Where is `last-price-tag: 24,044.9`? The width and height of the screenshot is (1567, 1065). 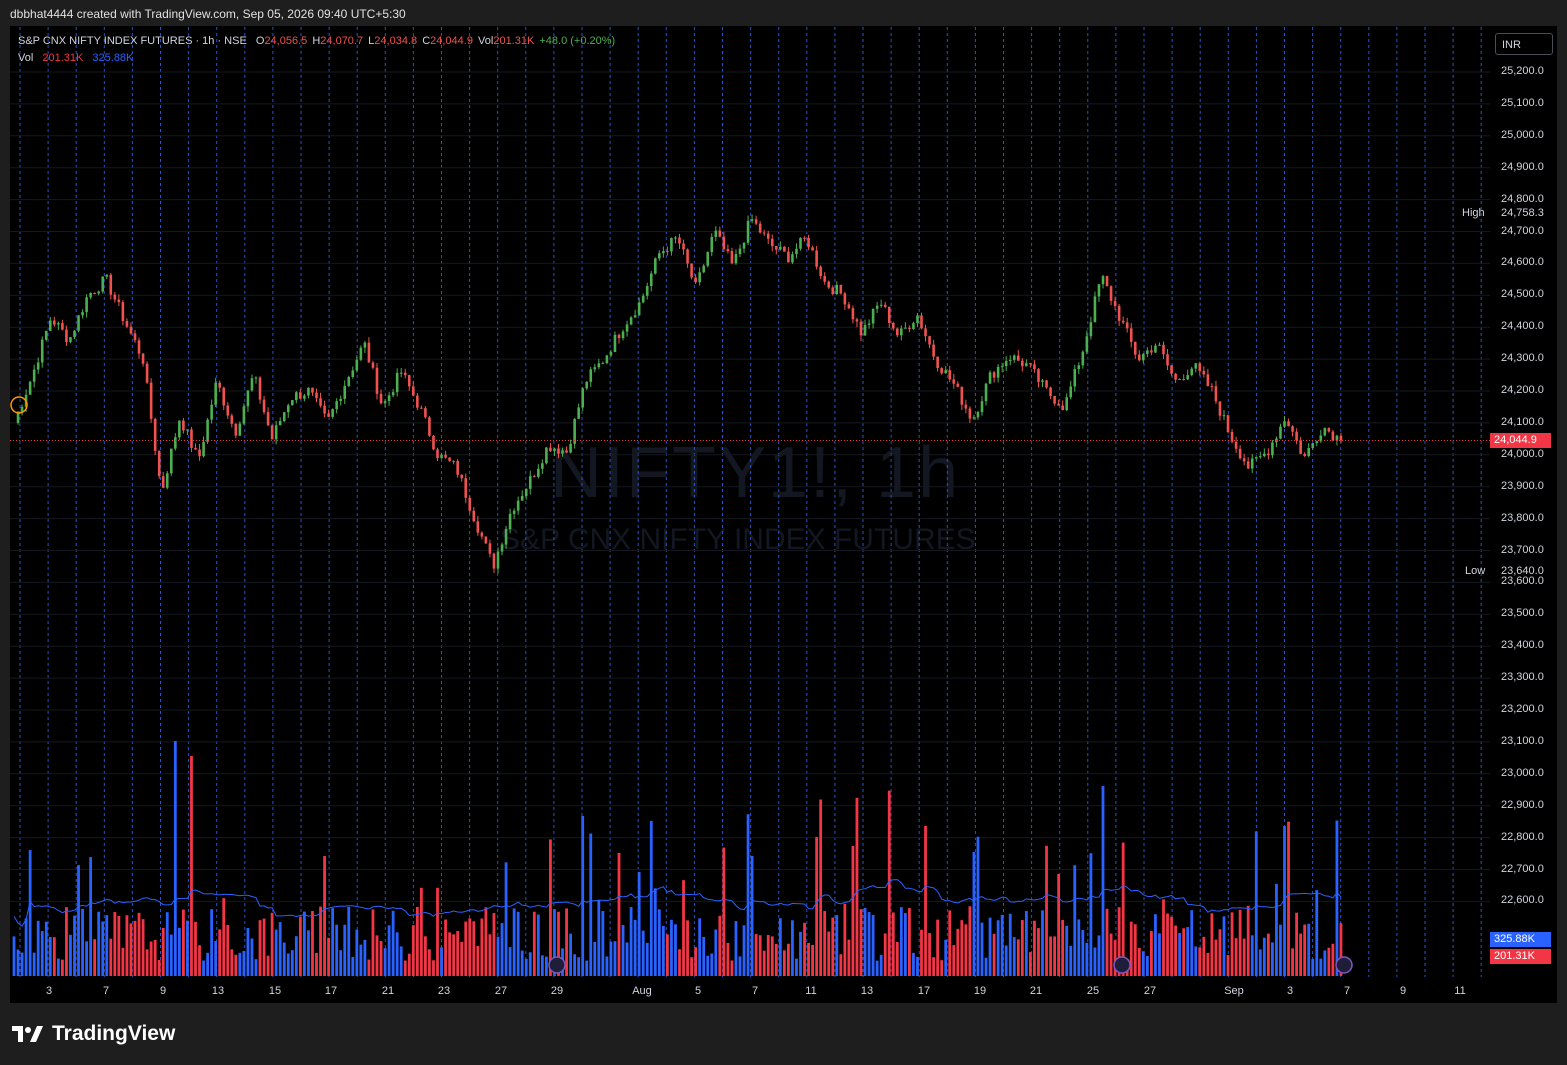 last-price-tag: 24,044.9 is located at coordinates (1520, 440).